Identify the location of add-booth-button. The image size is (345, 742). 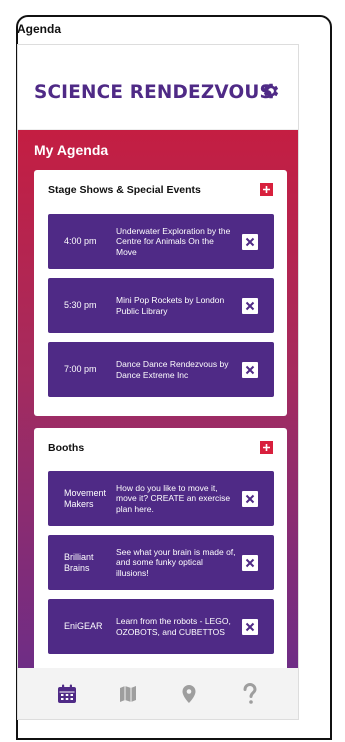
(266, 447).